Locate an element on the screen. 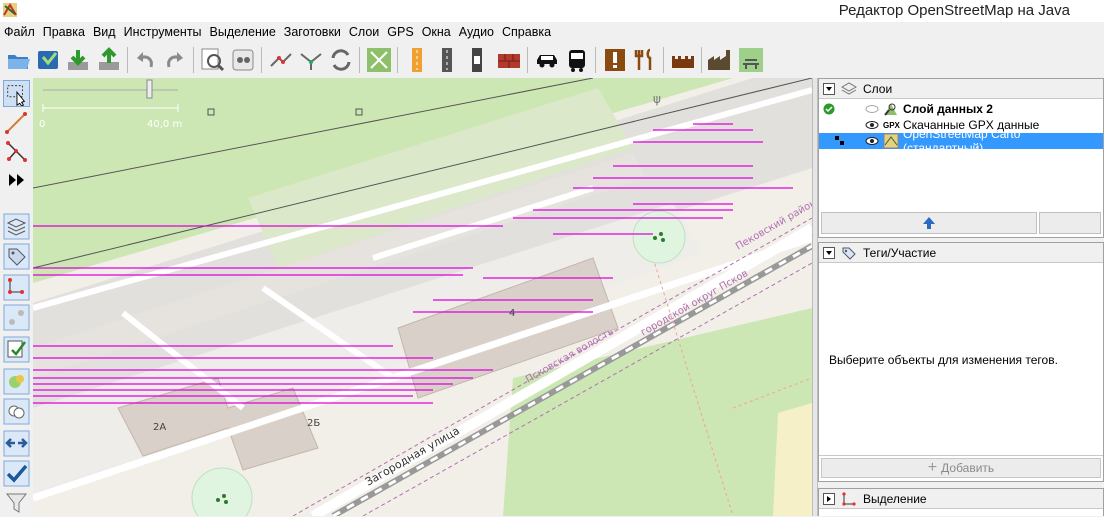 The image size is (1104, 517). menu-gps: GPS is located at coordinates (400, 32).